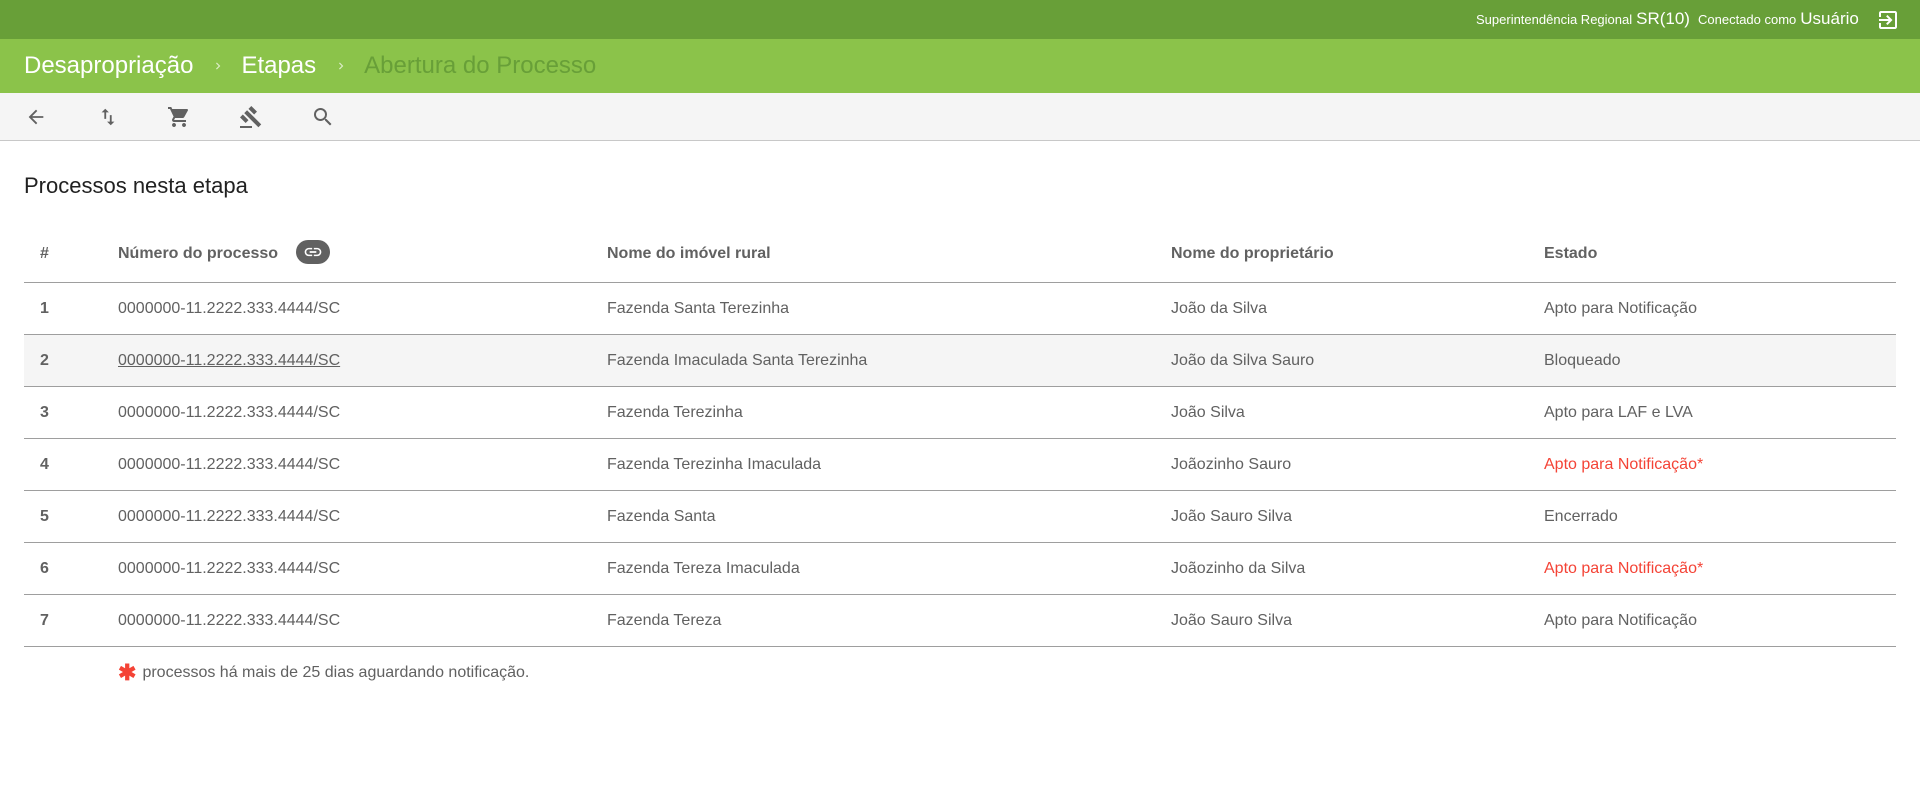  What do you see at coordinates (1829, 18) in the screenshot?
I see `user-value: Usuário` at bounding box center [1829, 18].